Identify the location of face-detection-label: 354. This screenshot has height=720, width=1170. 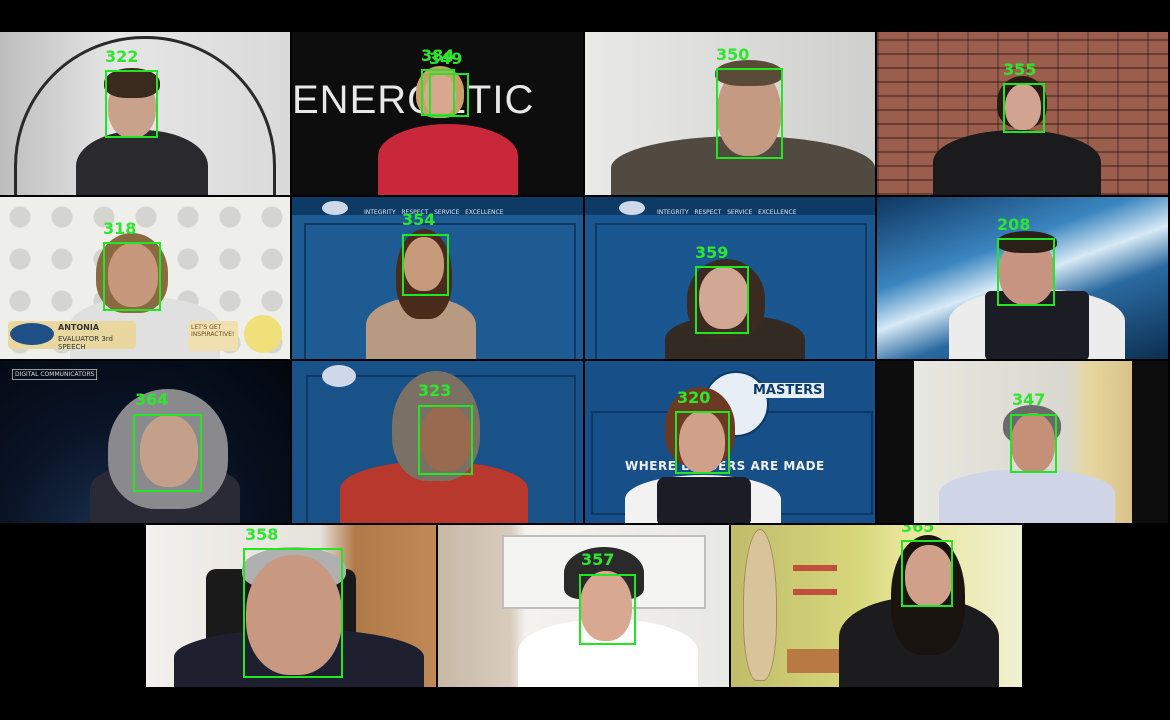
(419, 219).